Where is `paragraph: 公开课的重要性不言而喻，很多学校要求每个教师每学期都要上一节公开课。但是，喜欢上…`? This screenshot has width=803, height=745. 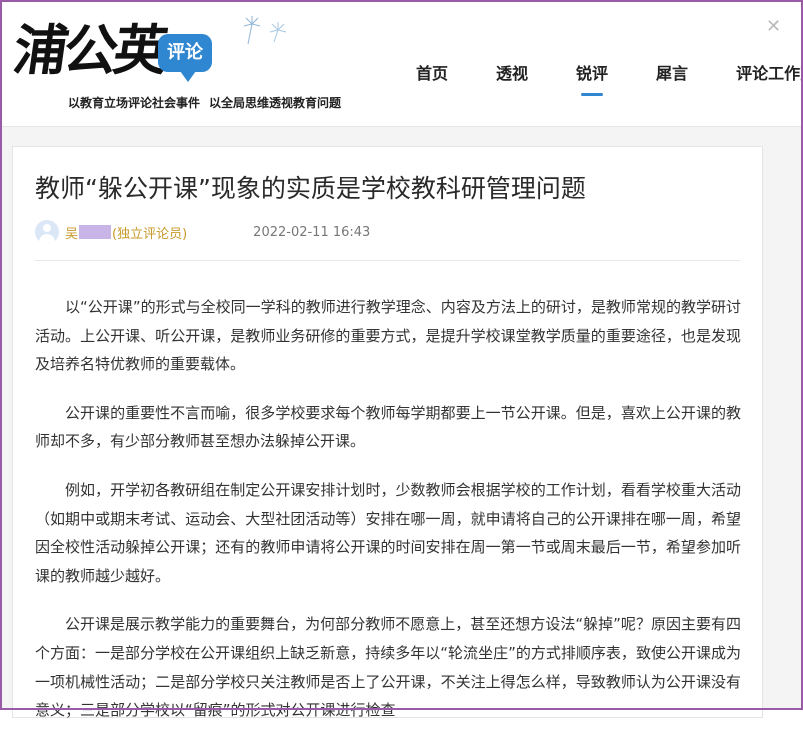
paragraph: 公开课的重要性不言而喻，很多学校要求每个教师每学期都要上一节公开课。但是，喜欢上… is located at coordinates (388, 427).